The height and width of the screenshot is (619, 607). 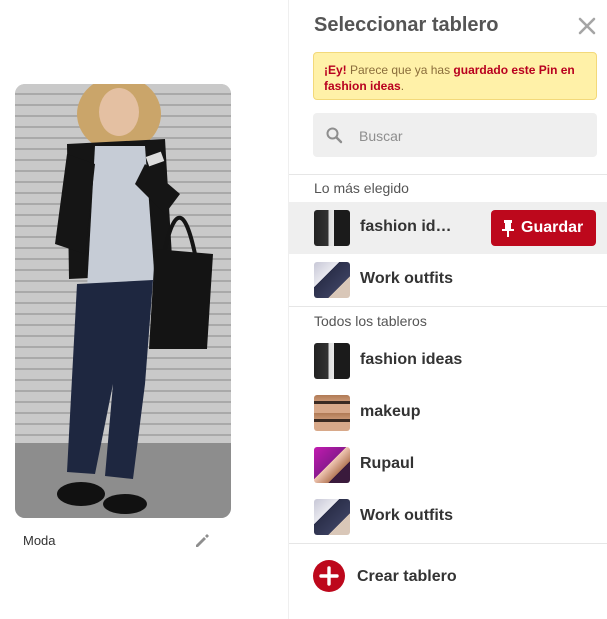 What do you see at coordinates (361, 188) in the screenshot?
I see `top-section-label: Lo más elegido` at bounding box center [361, 188].